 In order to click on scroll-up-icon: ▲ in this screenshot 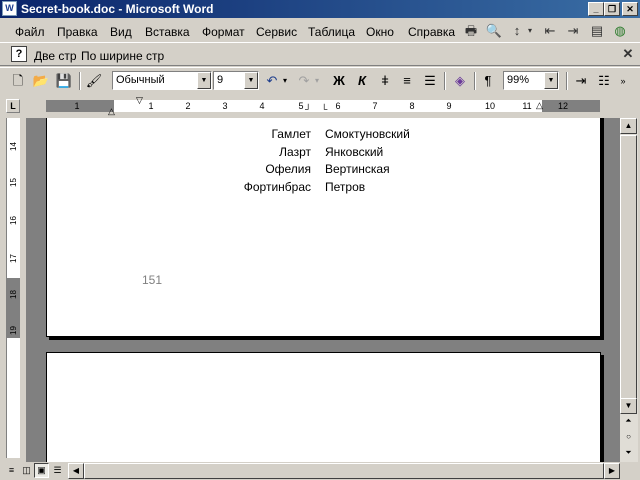, I will do `click(628, 126)`.